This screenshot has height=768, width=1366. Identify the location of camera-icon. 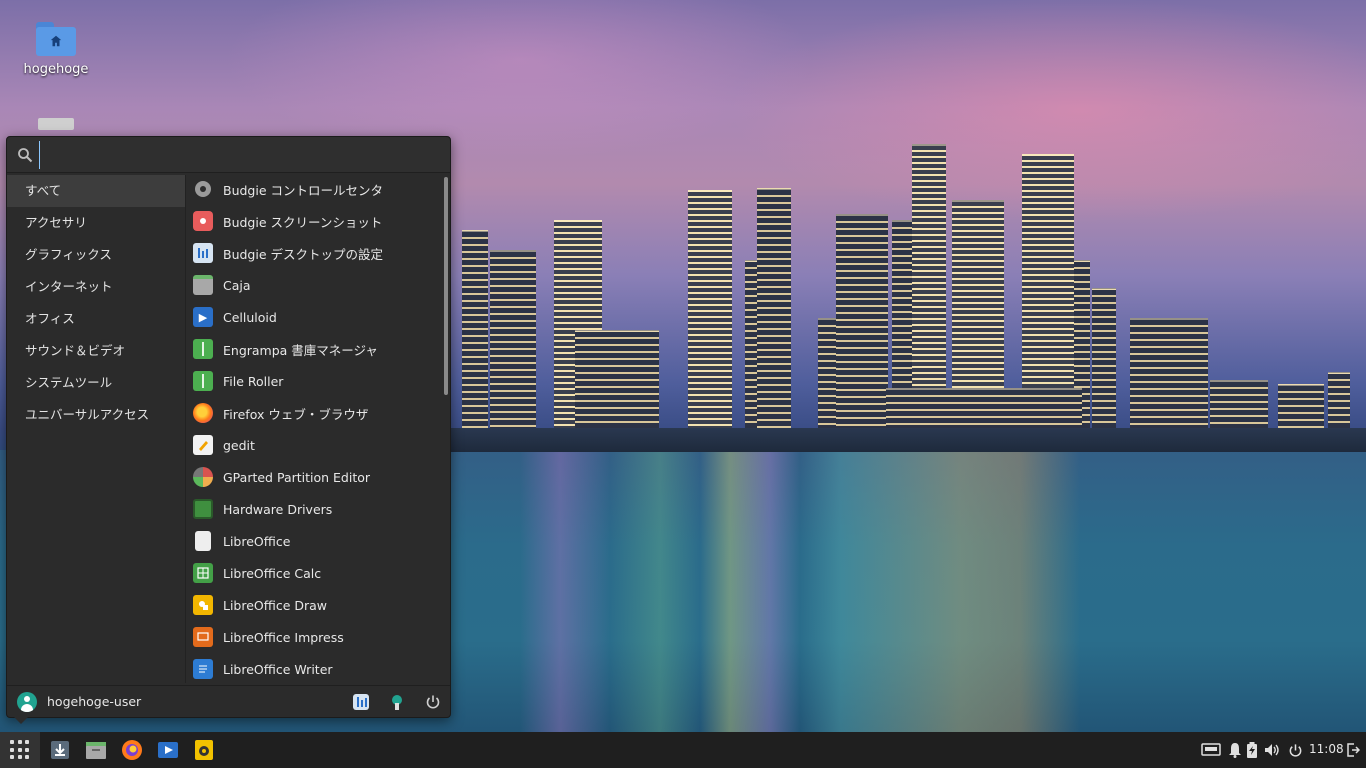
(203, 221).